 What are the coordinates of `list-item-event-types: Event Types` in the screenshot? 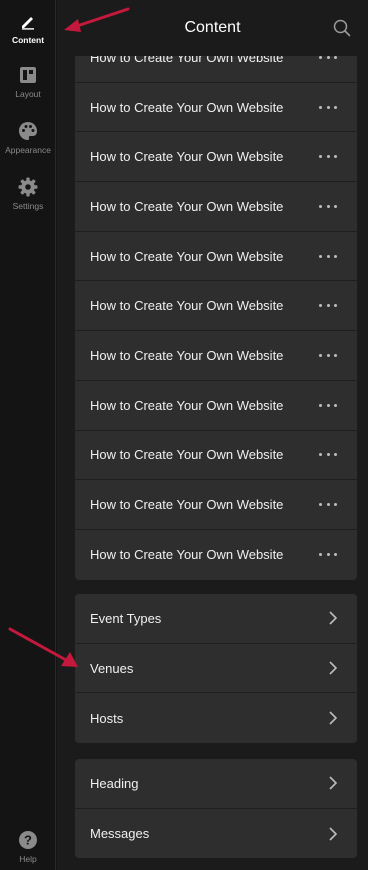 It's located at (216, 619).